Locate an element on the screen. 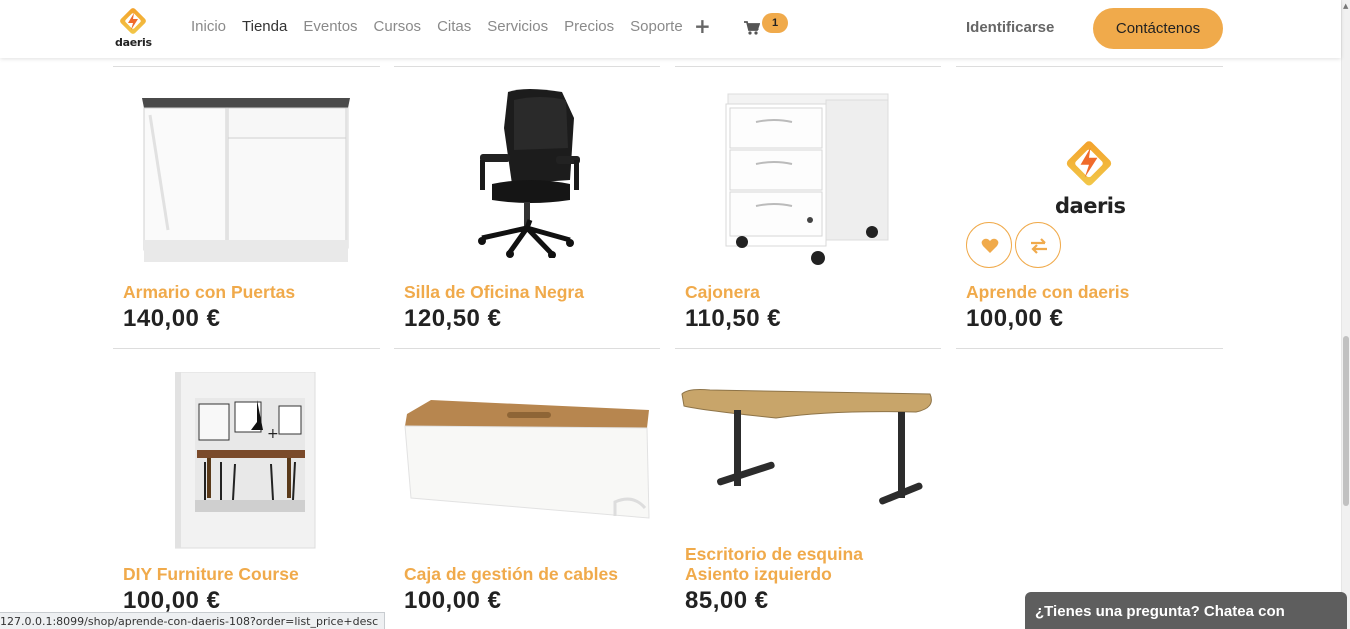 The height and width of the screenshot is (629, 1350). scrollbar-track is located at coordinates (1345, 314).